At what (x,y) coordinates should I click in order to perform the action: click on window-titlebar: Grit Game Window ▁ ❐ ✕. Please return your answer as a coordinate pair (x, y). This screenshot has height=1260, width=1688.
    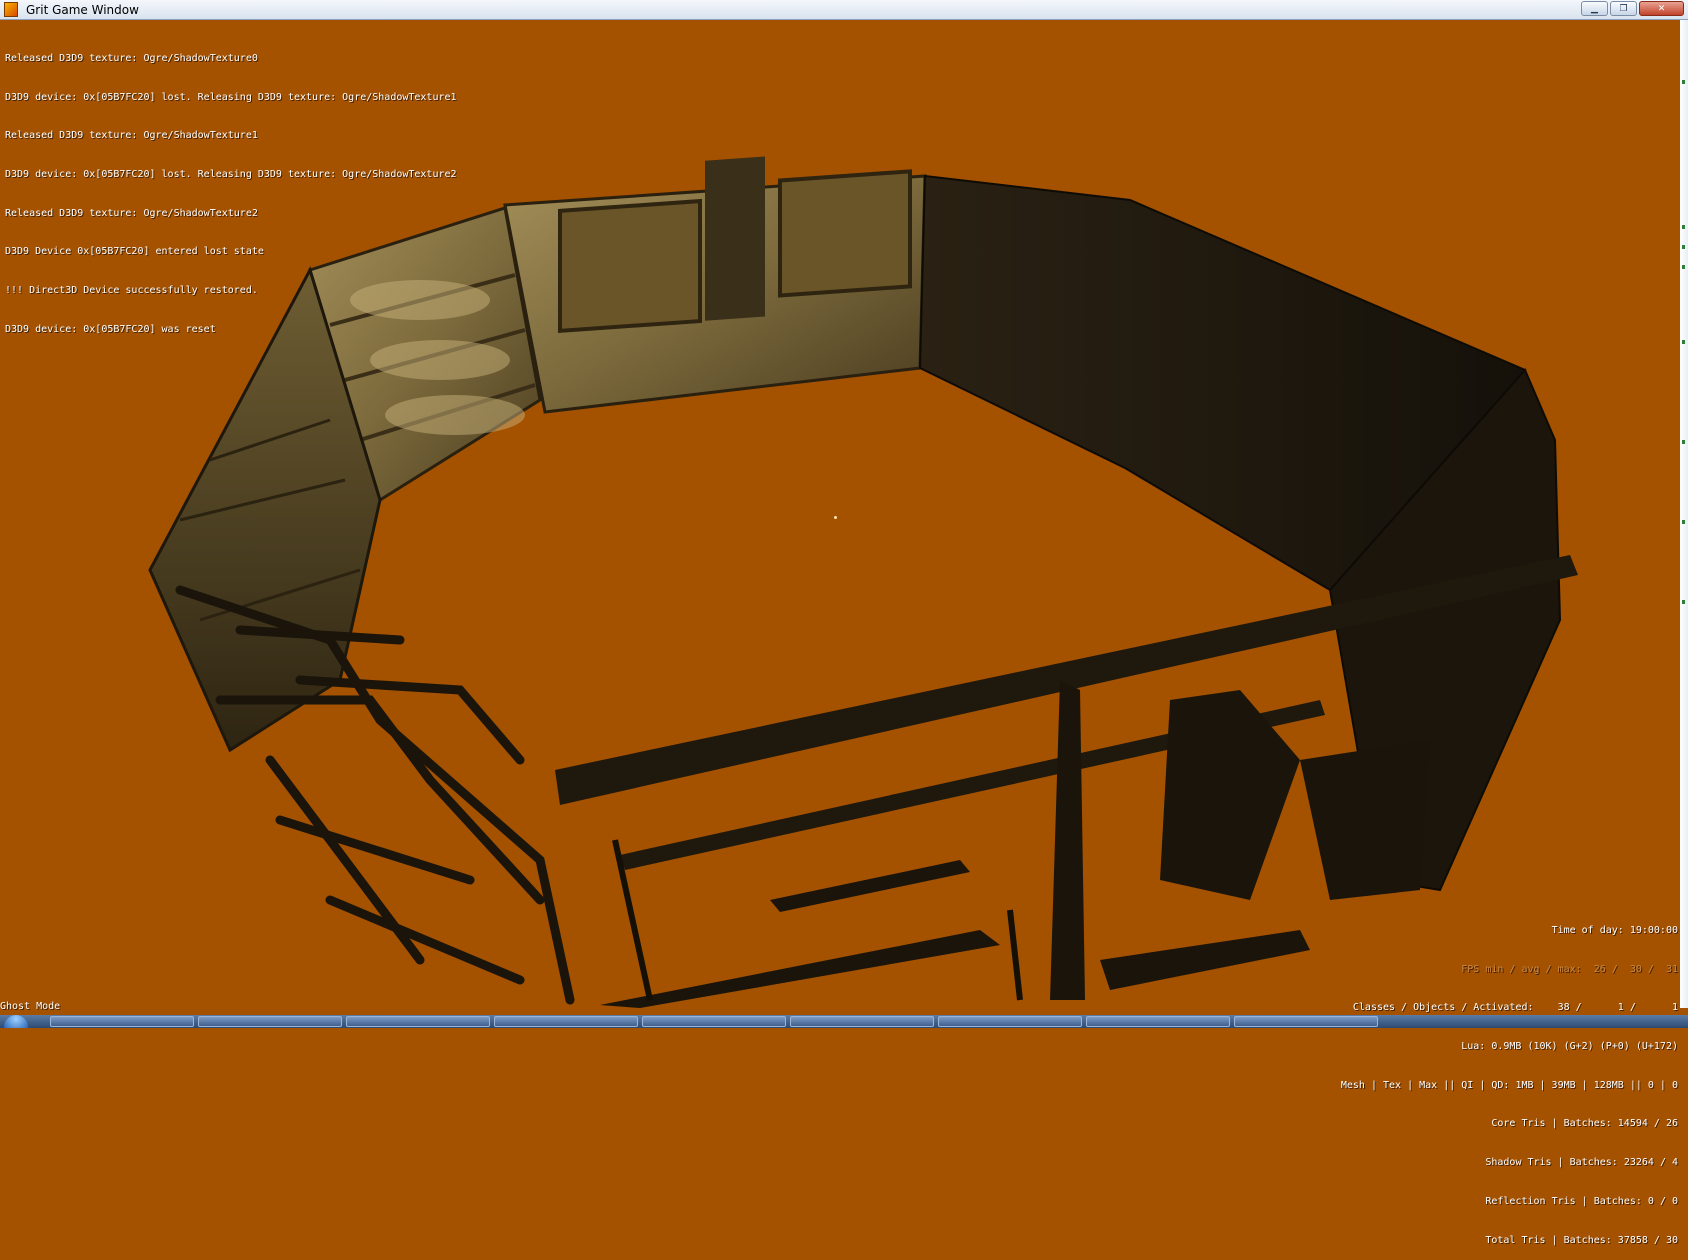
    Looking at the image, I should click on (844, 10).